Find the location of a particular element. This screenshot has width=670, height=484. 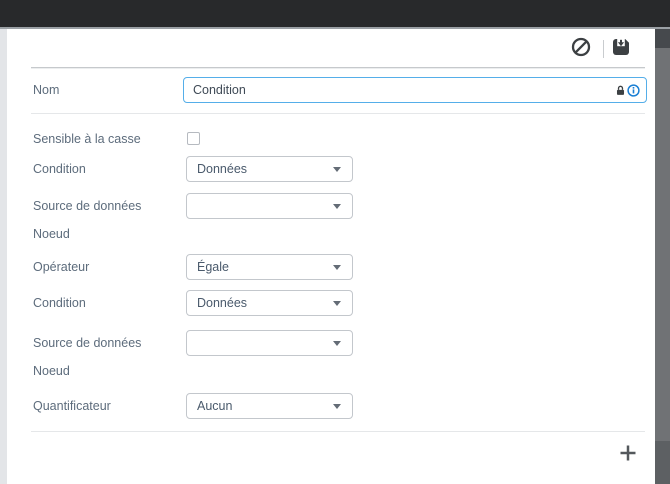

quantifier-dropdown: Aucun is located at coordinates (269, 406).